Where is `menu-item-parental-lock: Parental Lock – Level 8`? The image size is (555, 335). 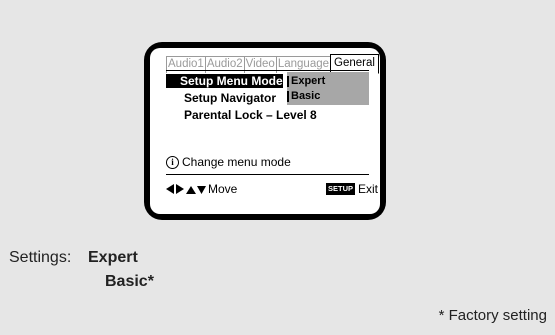 menu-item-parental-lock: Parental Lock – Level 8 is located at coordinates (250, 115).